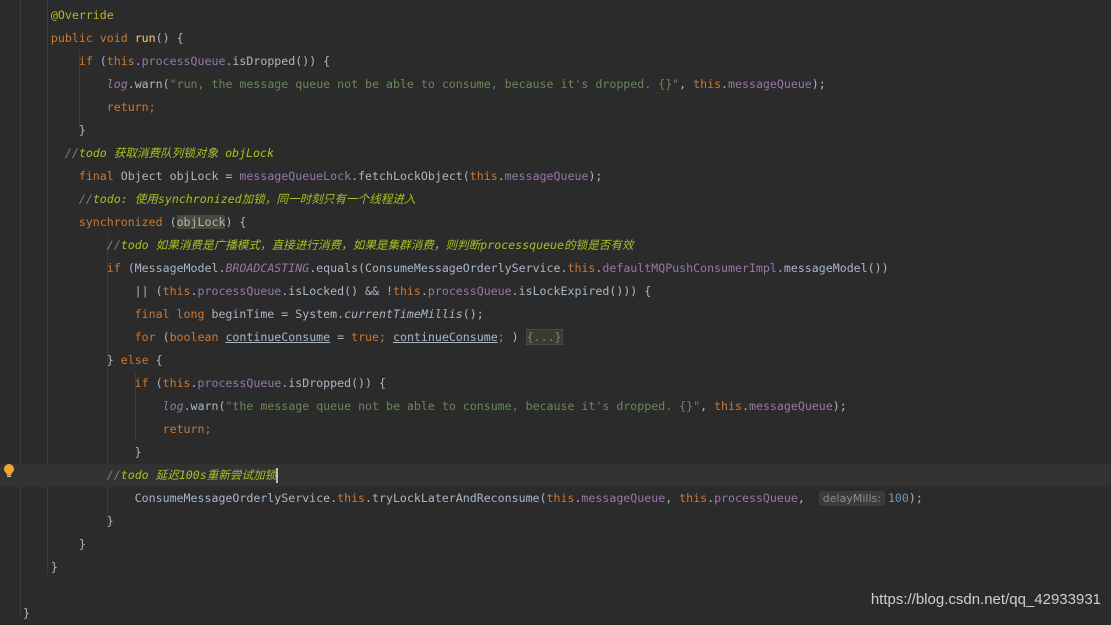 This screenshot has width=1111, height=625. What do you see at coordinates (159, 360) in the screenshot?
I see `code-token: {` at bounding box center [159, 360].